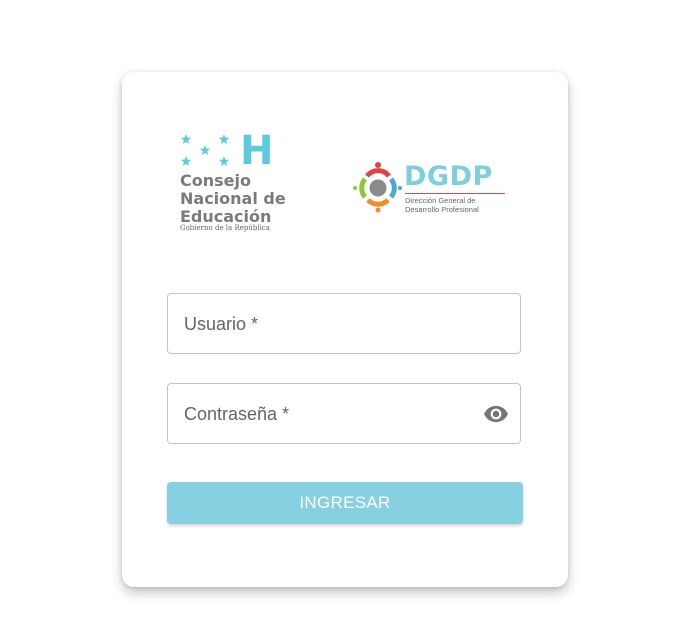  Describe the element at coordinates (455, 193) in the screenshot. I see `dgdp-divider` at that location.